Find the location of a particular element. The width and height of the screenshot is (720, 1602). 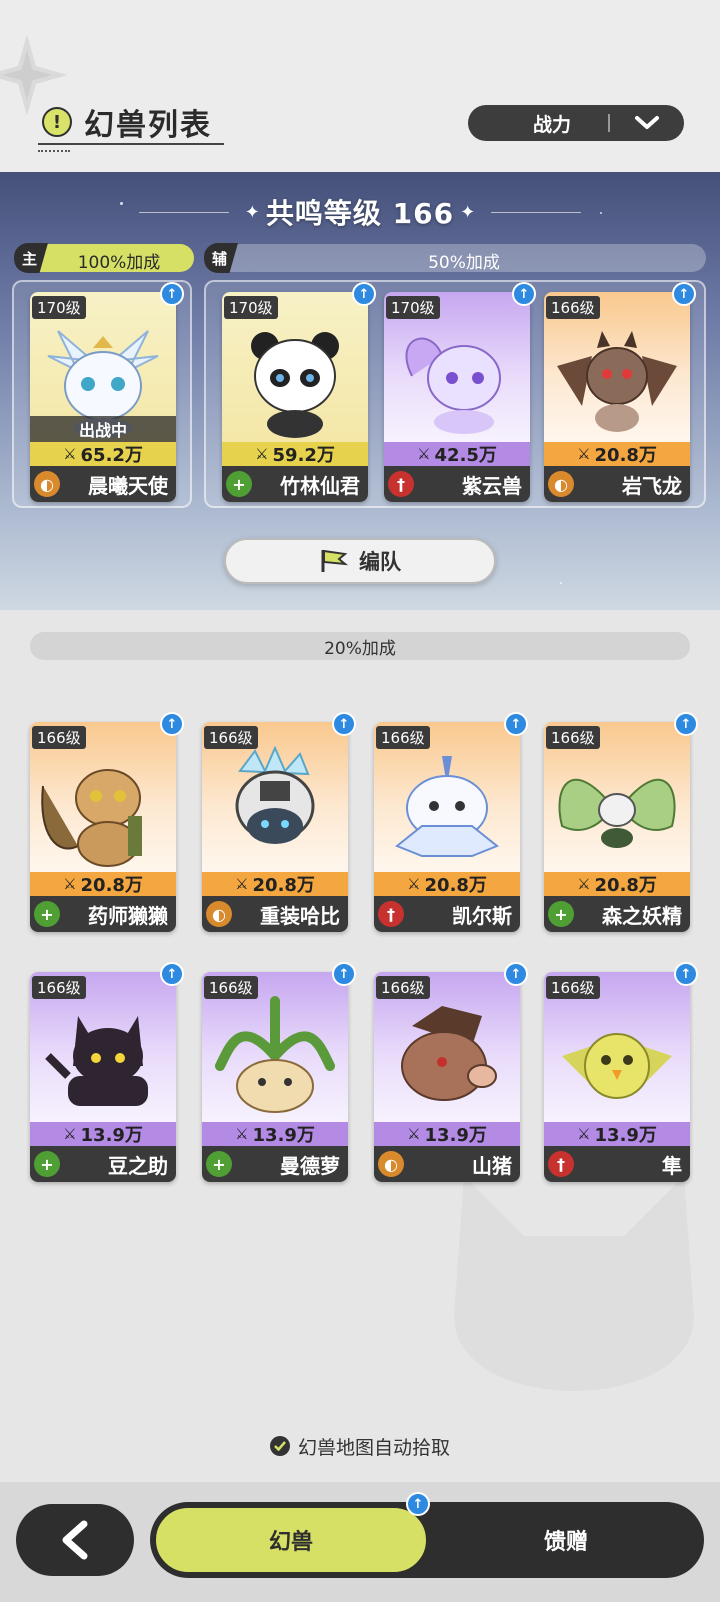

pet-name: 岩飞龙 is located at coordinates (652, 485).